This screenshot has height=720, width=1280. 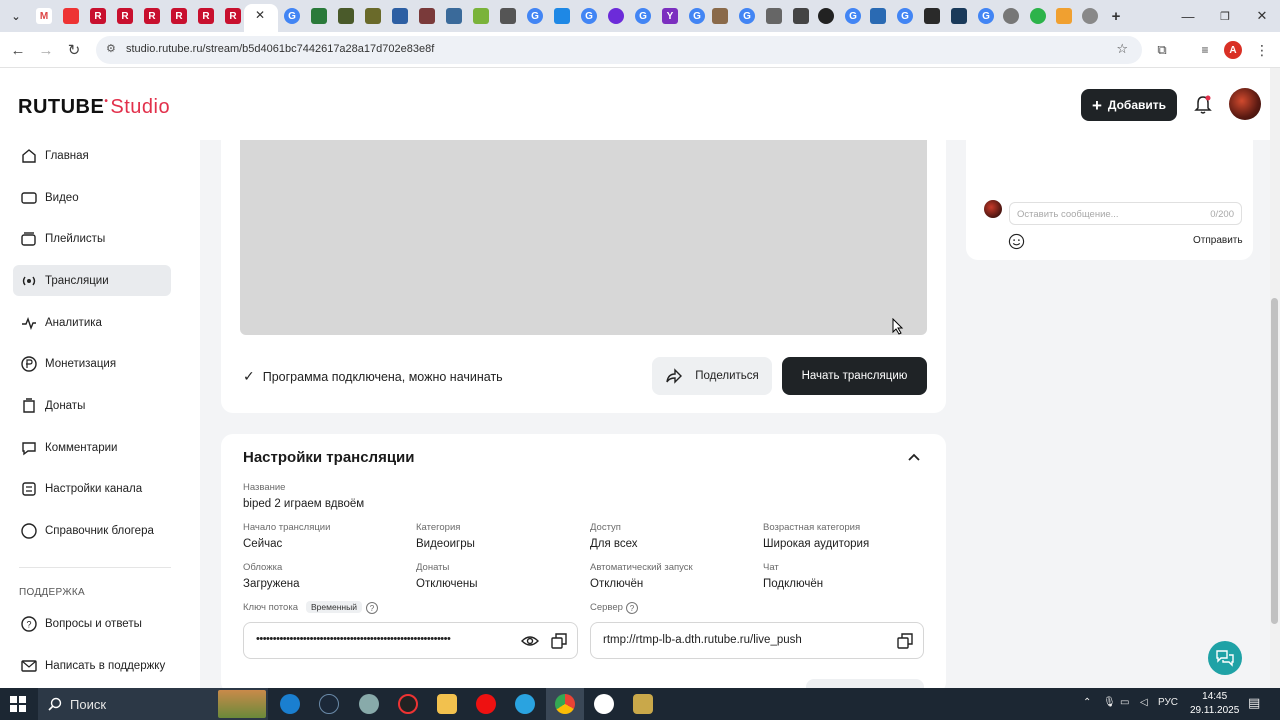 I want to click on gmail-tab-icon: M, so click(x=44, y=16).